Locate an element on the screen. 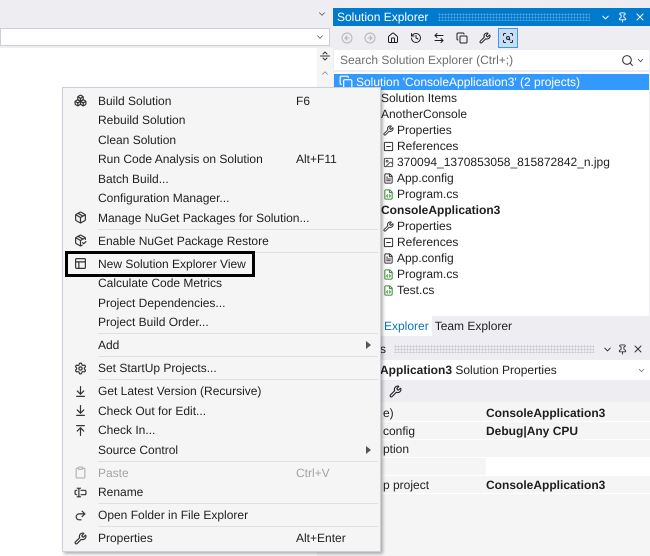  menu-item: Properties Alt+Enter is located at coordinates (221, 538).